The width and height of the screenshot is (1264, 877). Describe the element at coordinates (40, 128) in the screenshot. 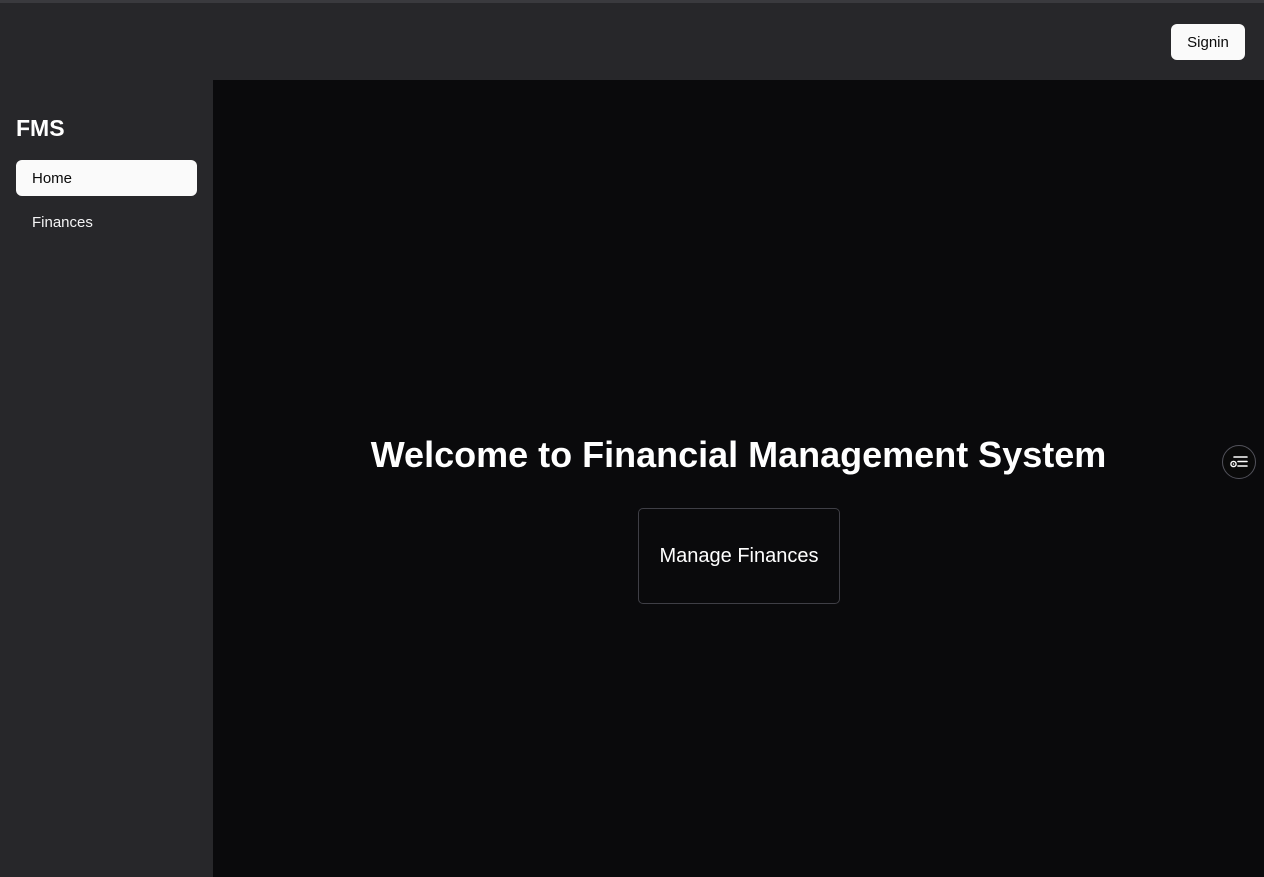

I see `app-brand: FMS` at that location.